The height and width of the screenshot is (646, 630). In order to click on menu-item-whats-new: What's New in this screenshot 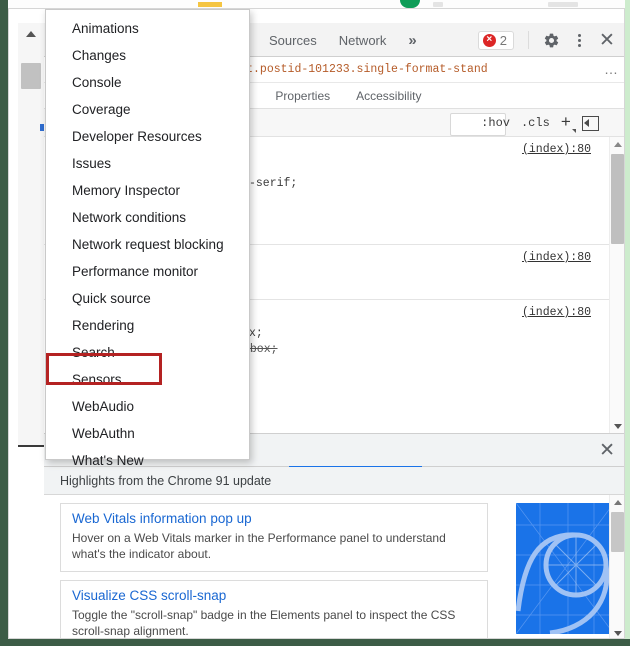, I will do `click(147, 460)`.